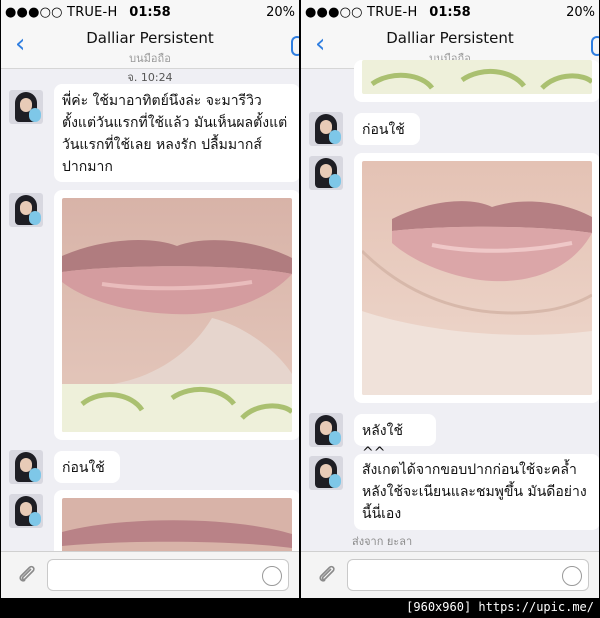 The width and height of the screenshot is (600, 618). Describe the element at coordinates (395, 437) in the screenshot. I see `message-bubble: หลังใช้ ^^` at that location.